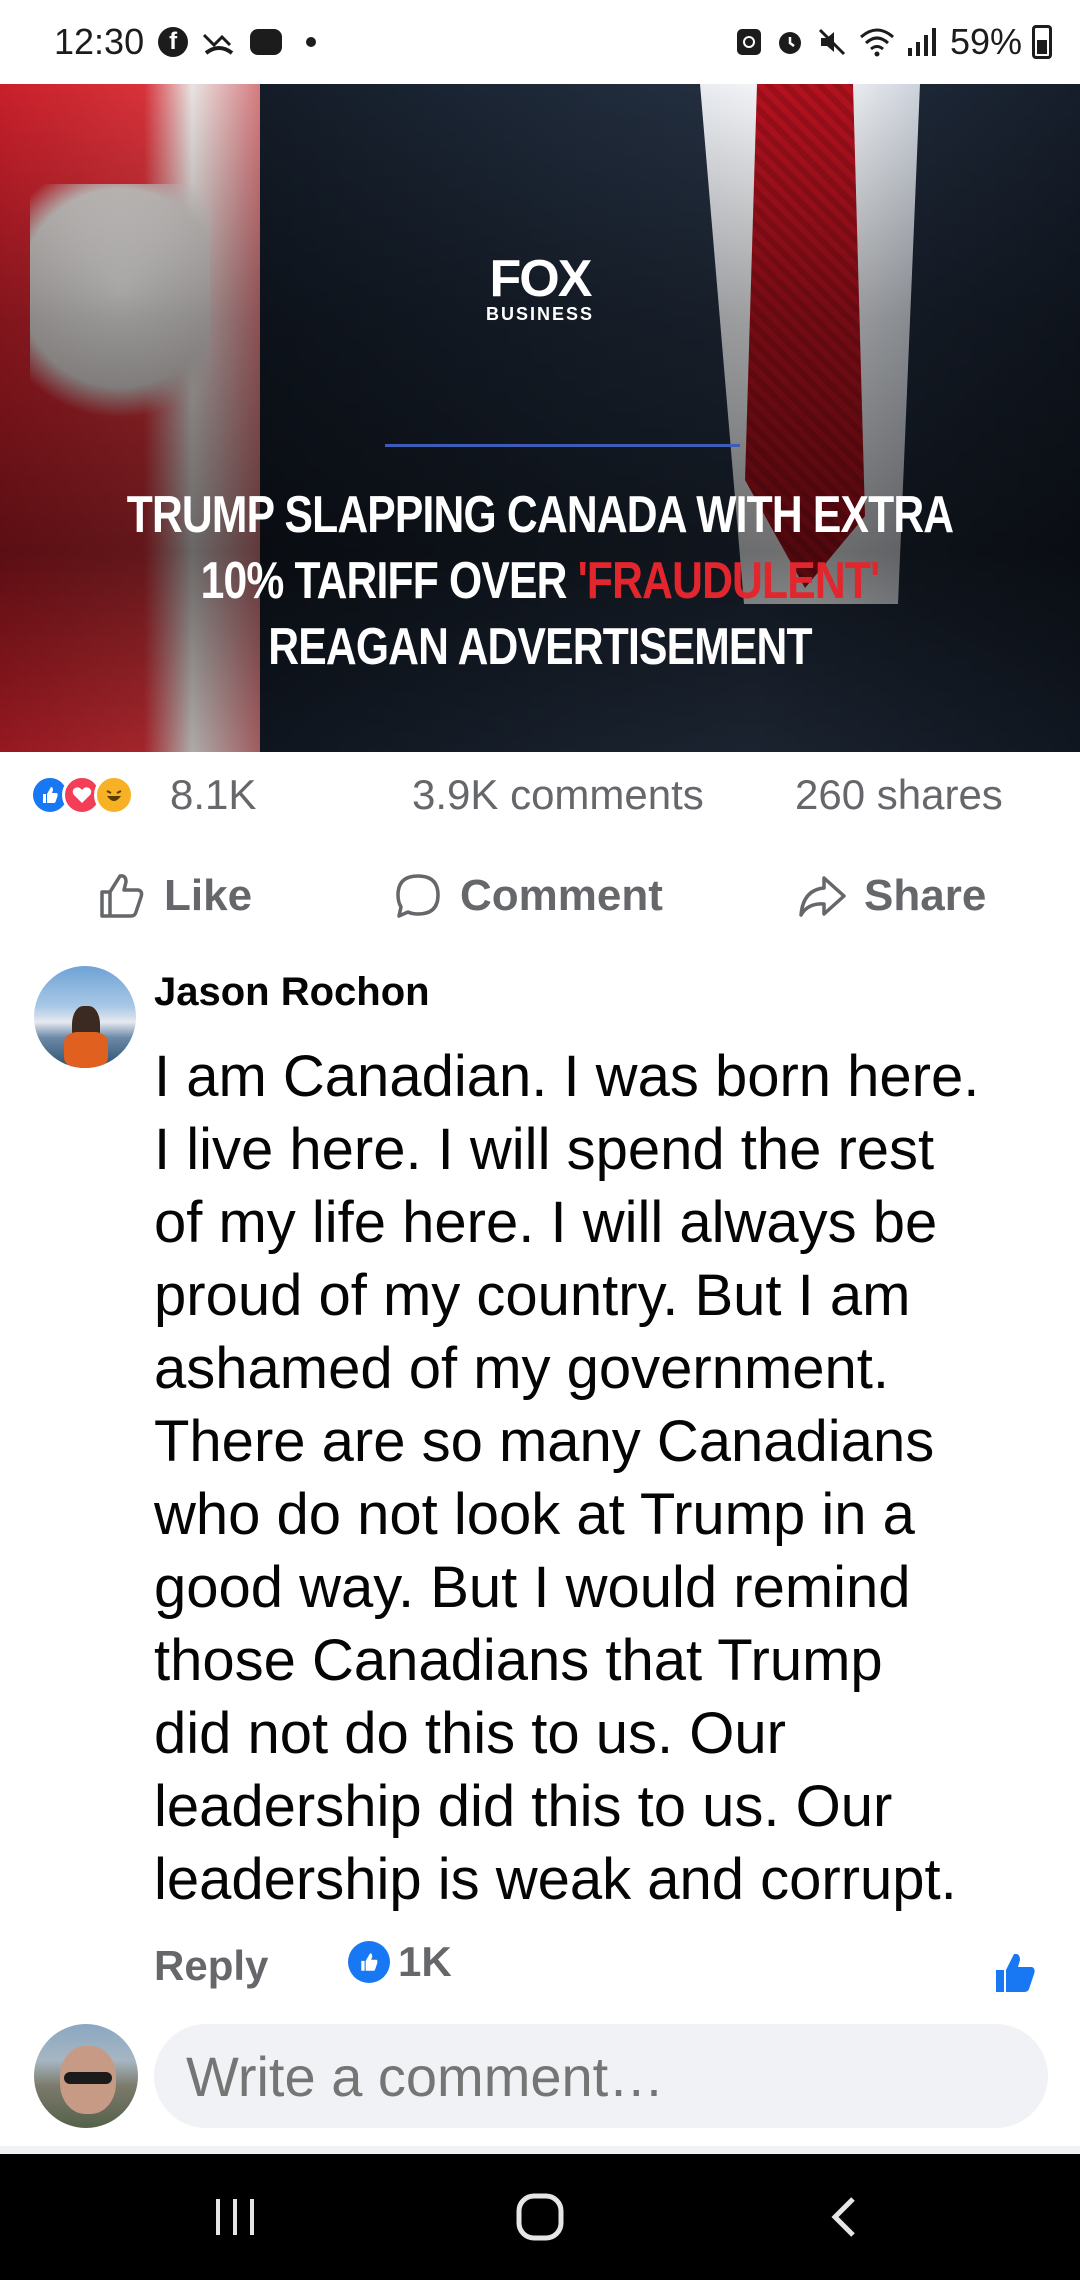 This screenshot has height=2280, width=1080. I want to click on post-actions: Like Comment Share, so click(540, 896).